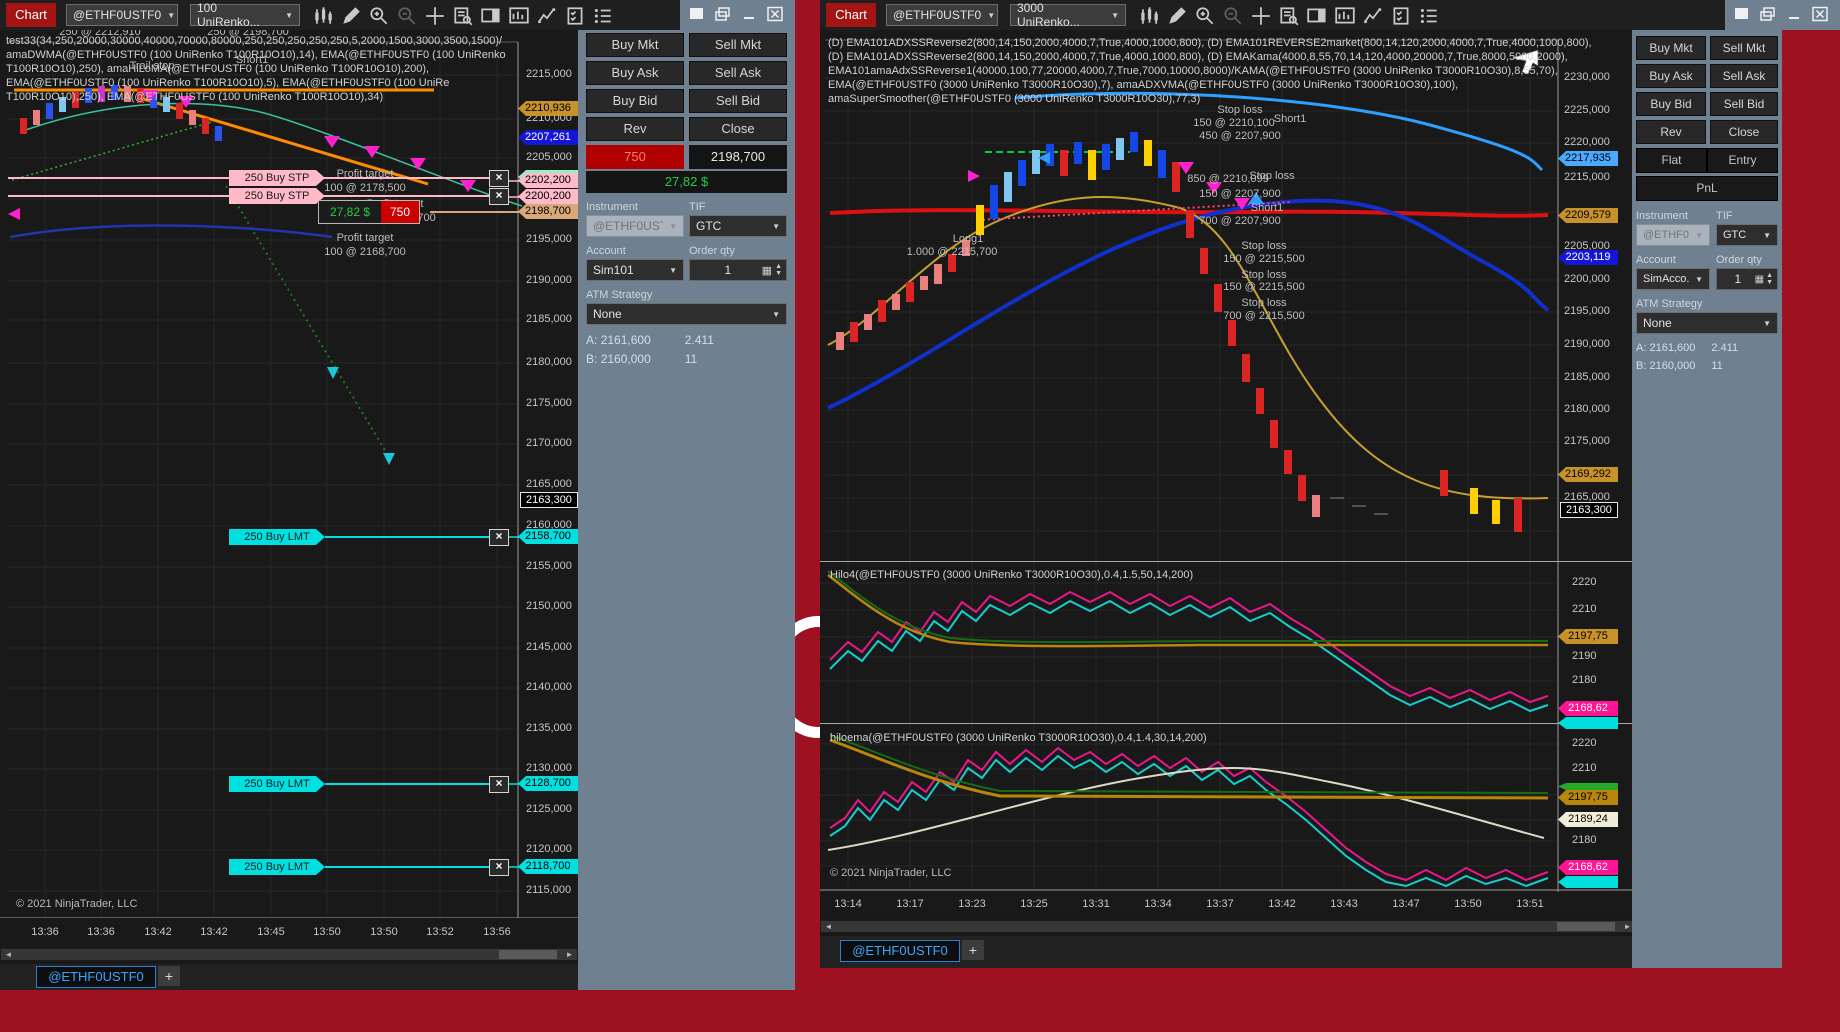 The height and width of the screenshot is (1032, 1840). I want to click on left-window-title: Chart, so click(31, 15).